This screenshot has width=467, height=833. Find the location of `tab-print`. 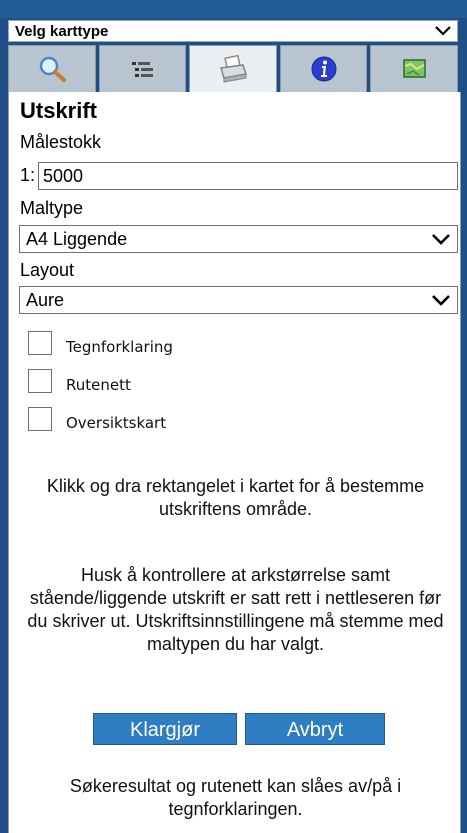

tab-print is located at coordinates (233, 68).